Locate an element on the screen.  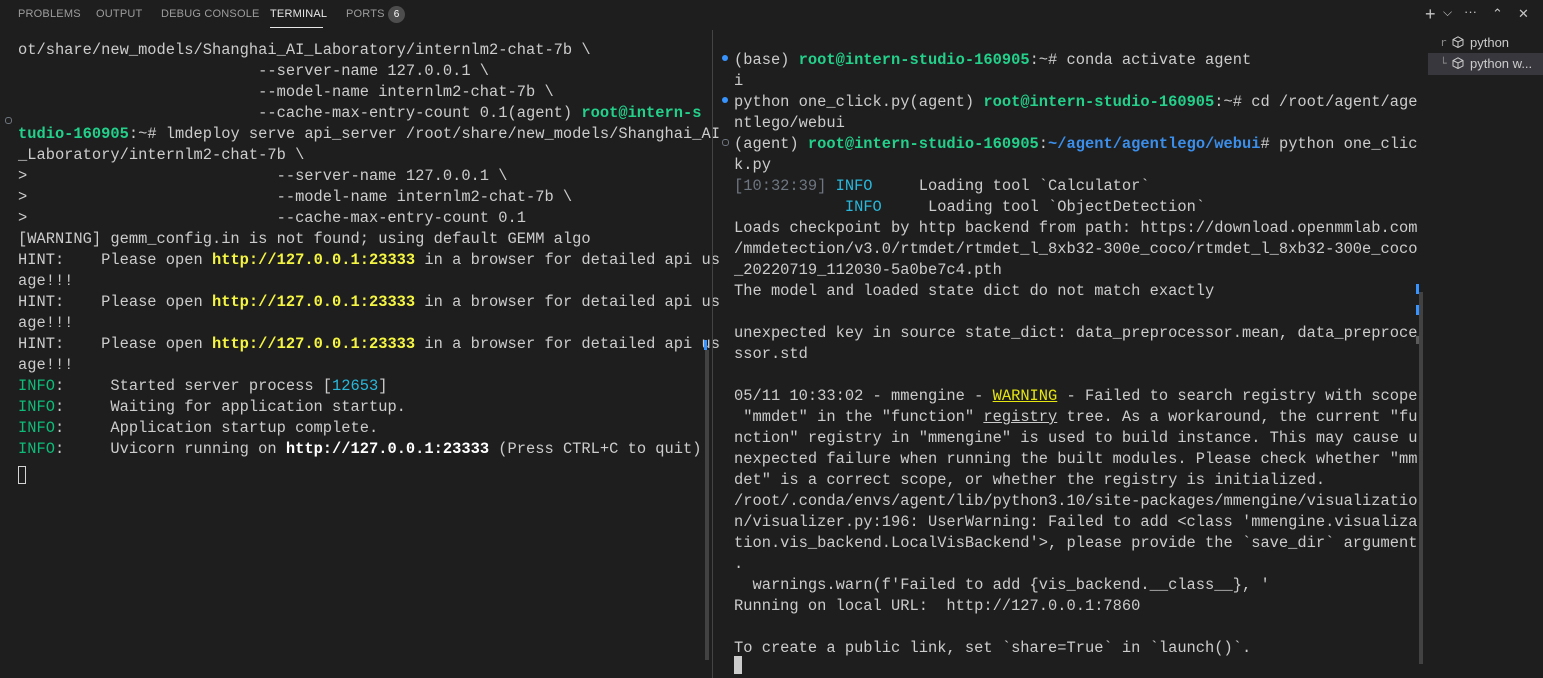
terminal-line: INFO: Waiting for application startup. is located at coordinates (212, 407).